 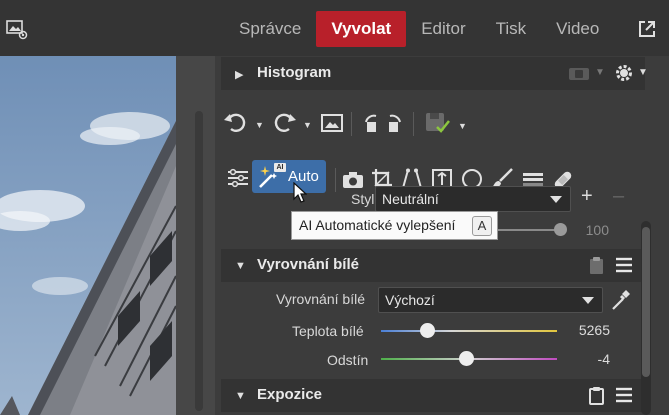 I want to click on exposure-title: Expozice, so click(x=290, y=394).